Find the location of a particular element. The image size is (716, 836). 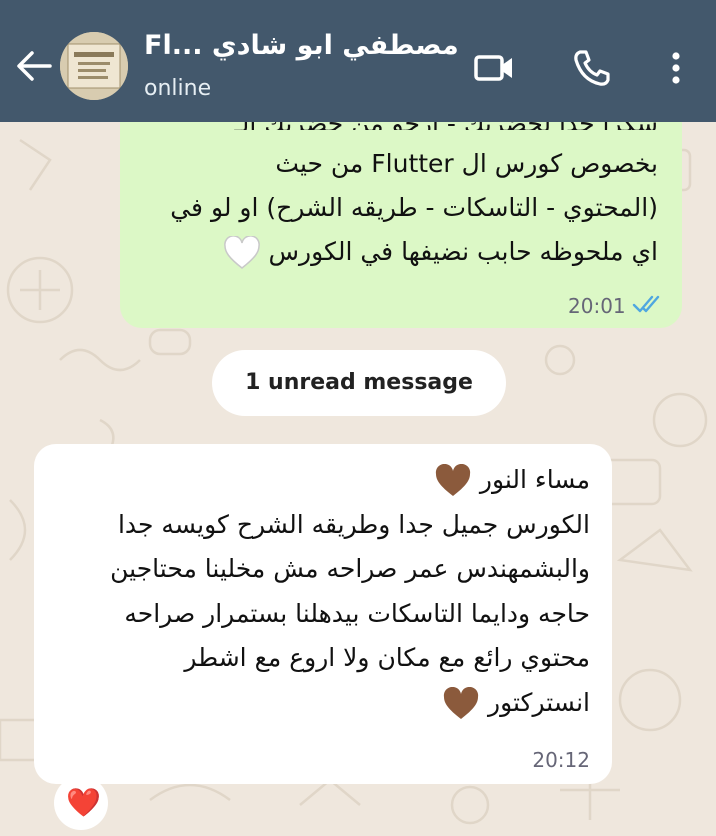

voice-call-icon is located at coordinates (592, 68).